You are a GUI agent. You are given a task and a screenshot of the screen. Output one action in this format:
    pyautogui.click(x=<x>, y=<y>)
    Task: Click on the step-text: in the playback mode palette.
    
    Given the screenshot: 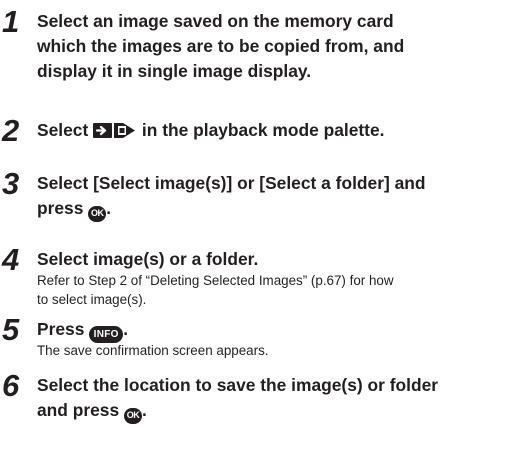 What is the action you would take?
    pyautogui.click(x=261, y=130)
    